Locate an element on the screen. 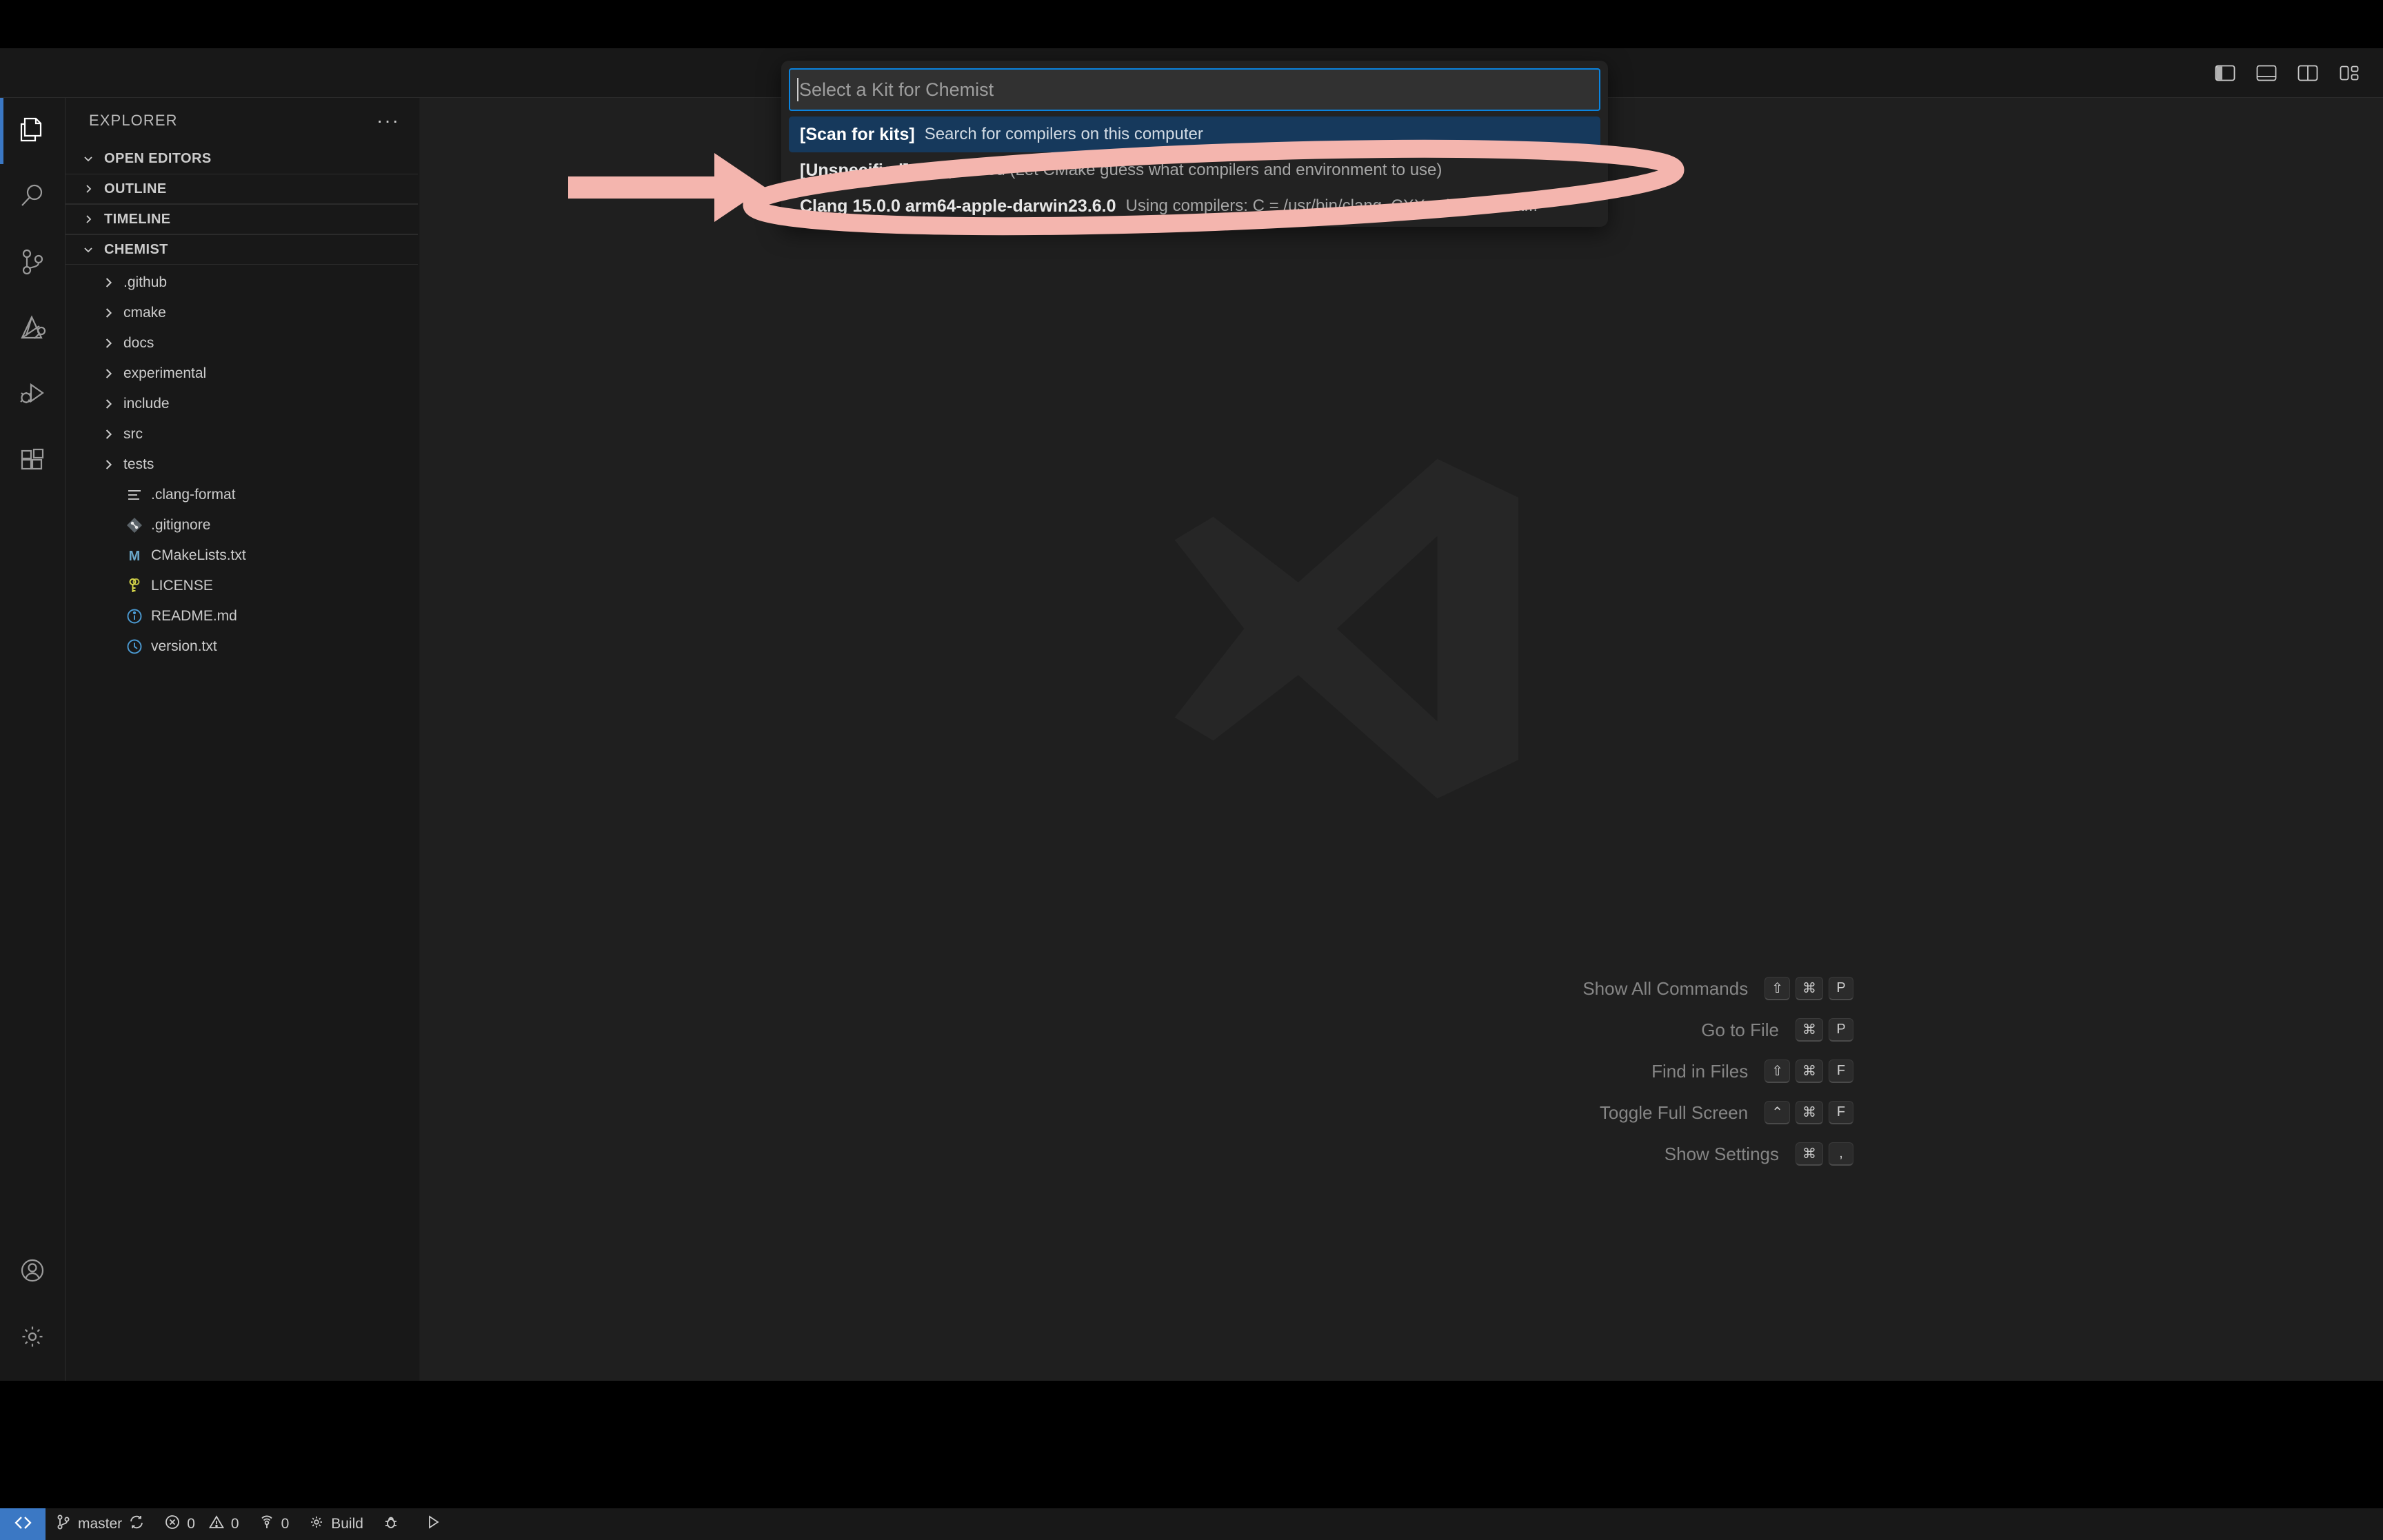  status-item-ports: 0 is located at coordinates (274, 1524).